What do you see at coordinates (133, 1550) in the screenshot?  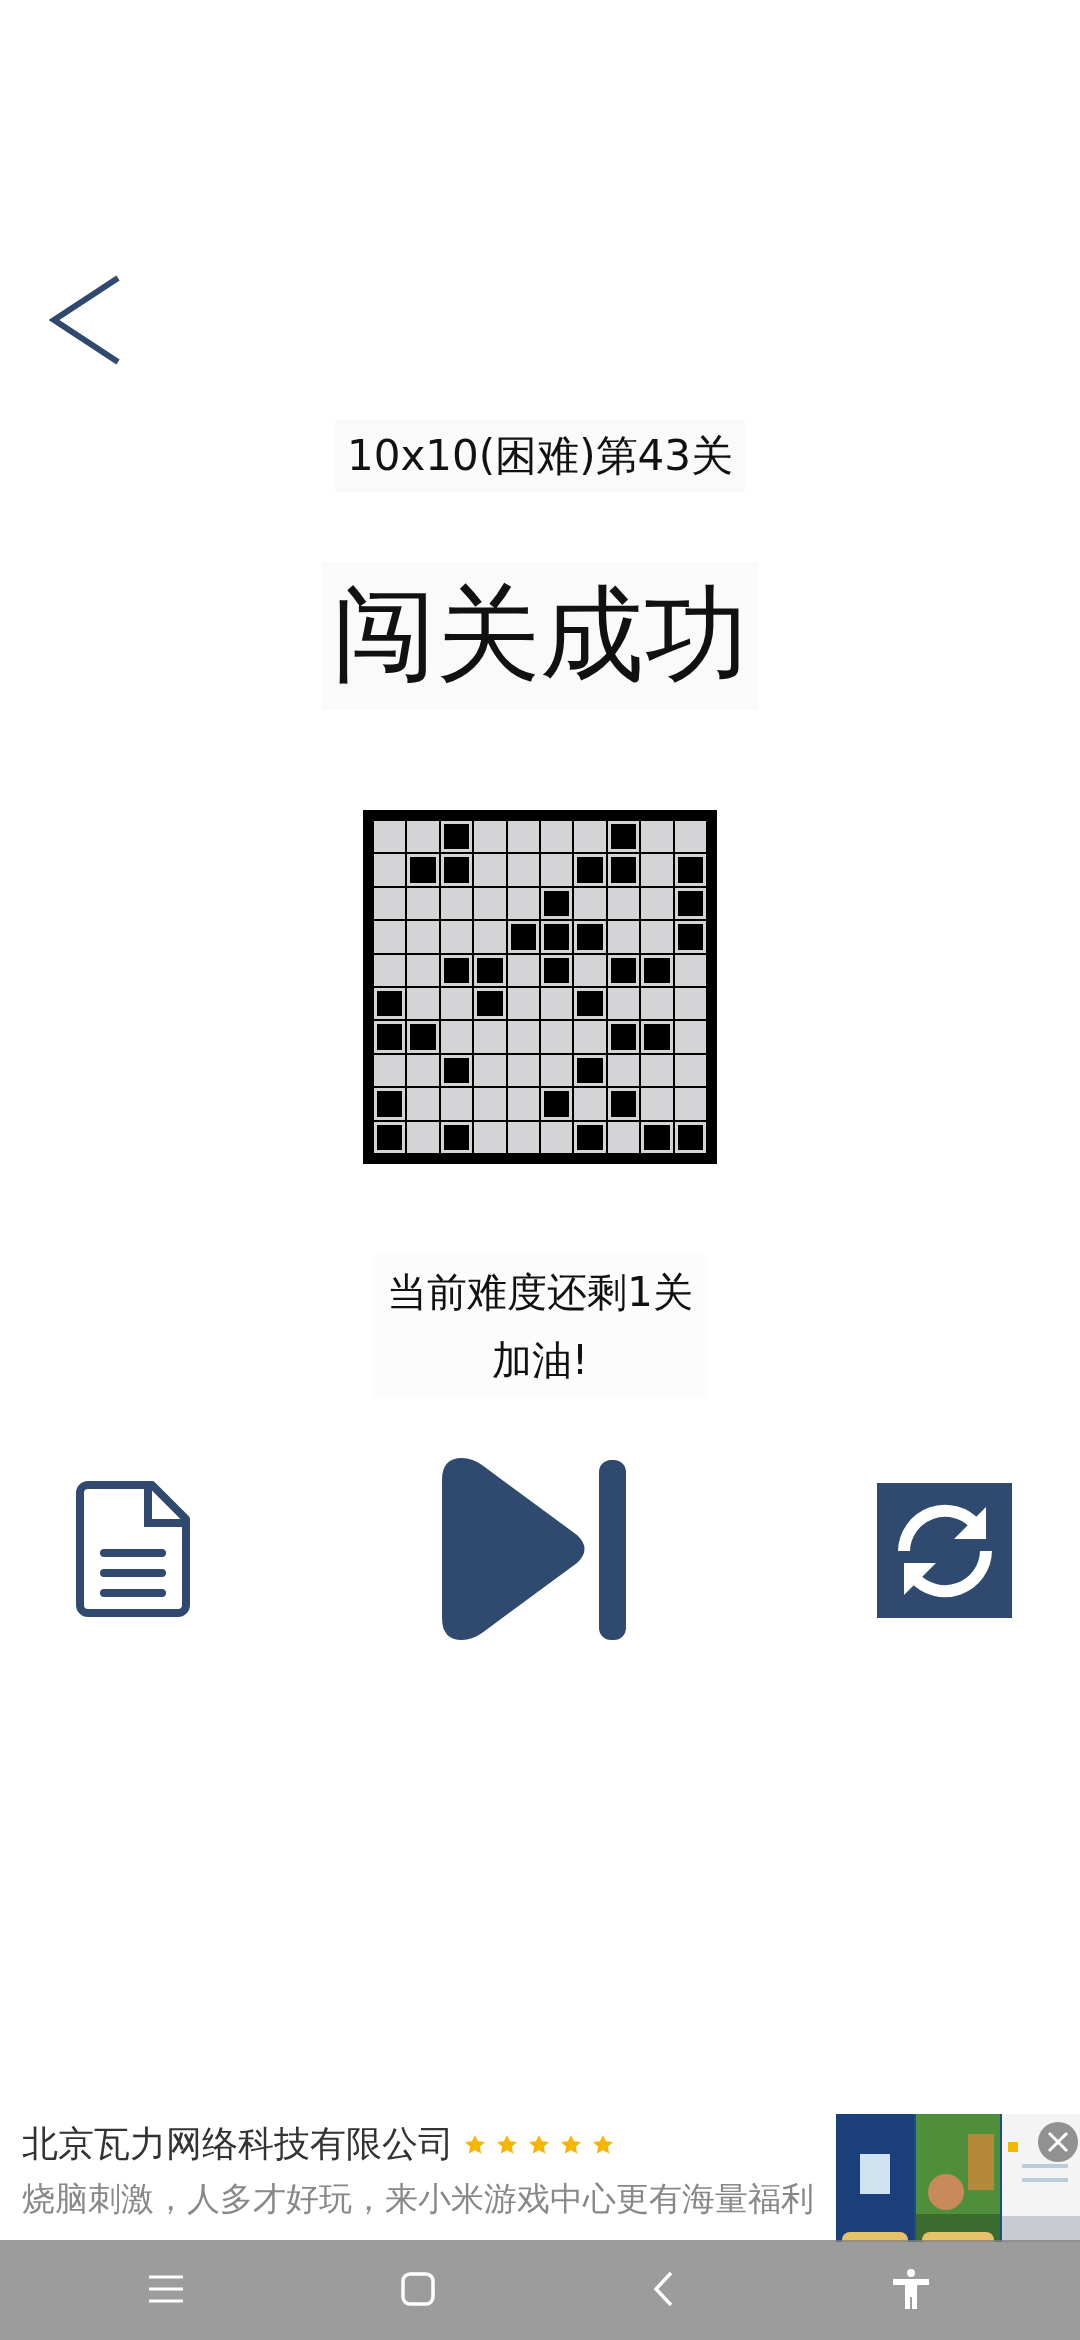 I see `document-icon` at bounding box center [133, 1550].